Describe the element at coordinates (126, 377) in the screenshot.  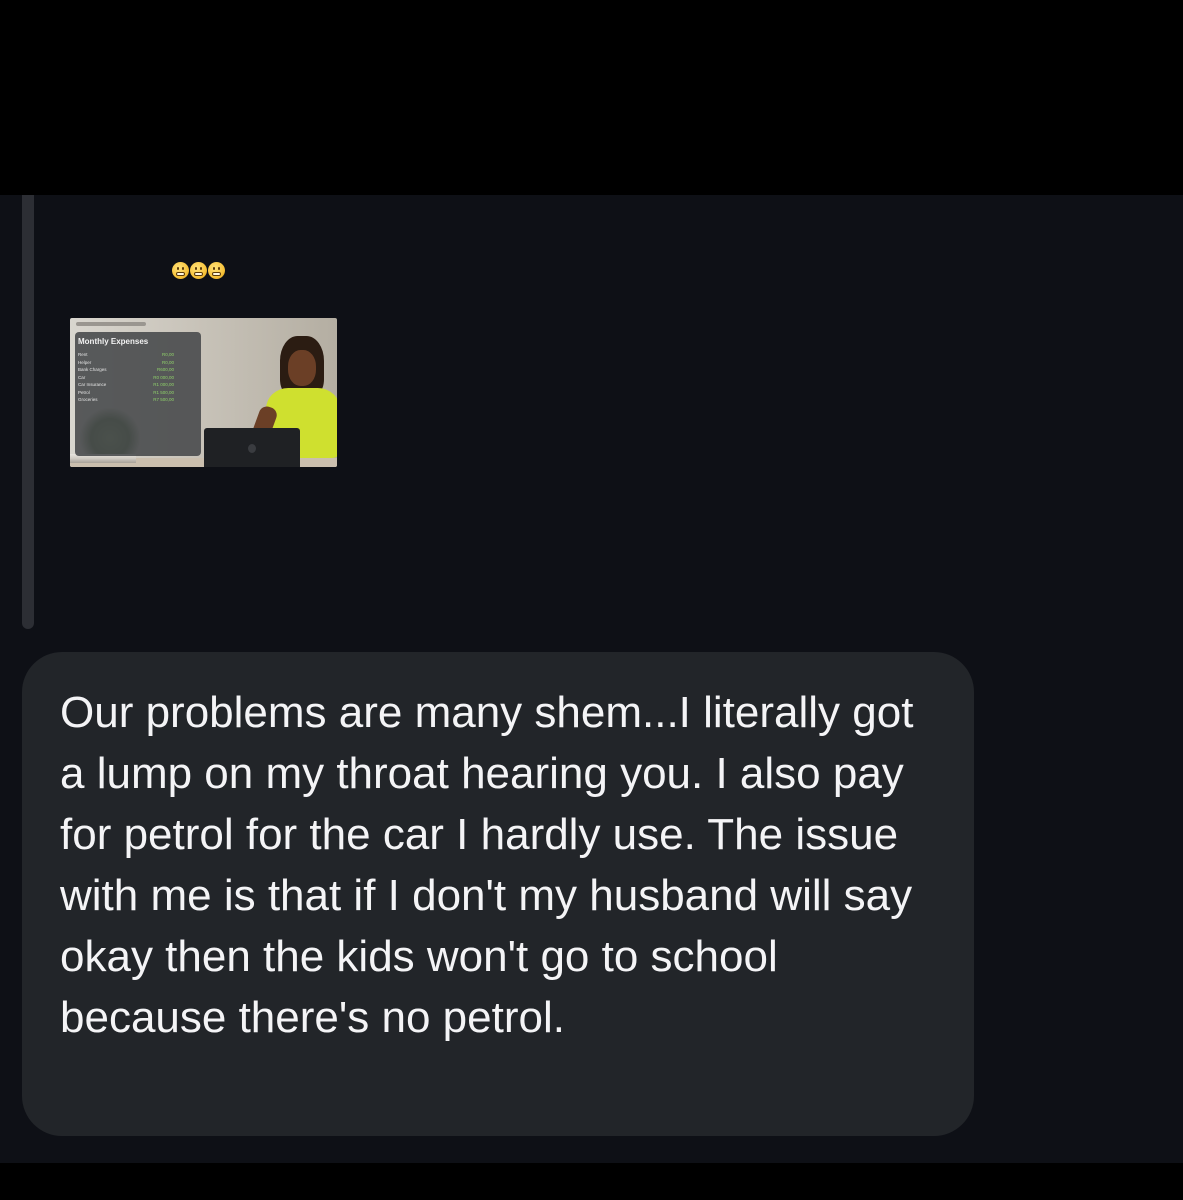
I see `expense-row: Car R0 000,00` at that location.